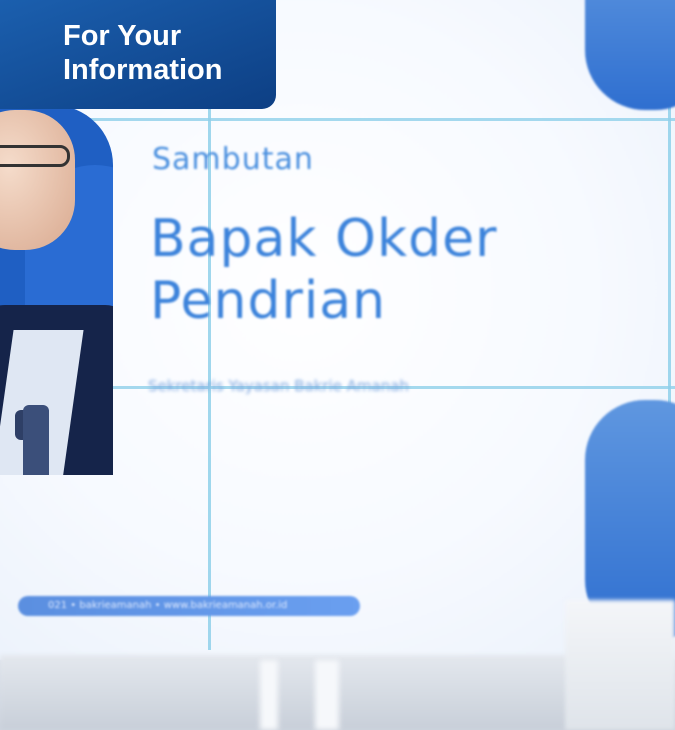 This screenshot has height=730, width=675. I want to click on speaker-role: Sekretaris Yayasan Bakrie Amanah, so click(278, 386).